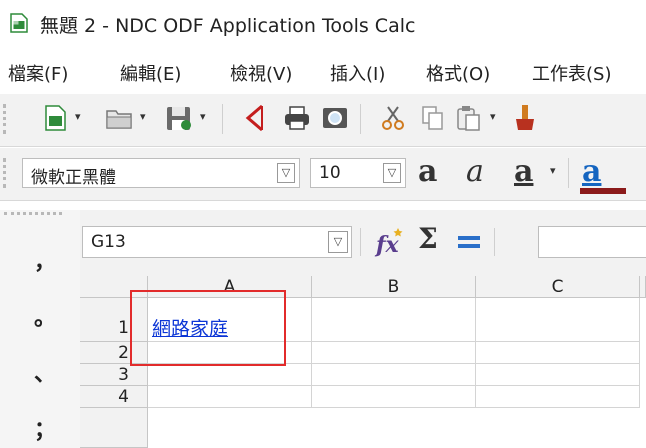 The height and width of the screenshot is (448, 646). What do you see at coordinates (525, 118) in the screenshot?
I see `clone-formatting-icon` at bounding box center [525, 118].